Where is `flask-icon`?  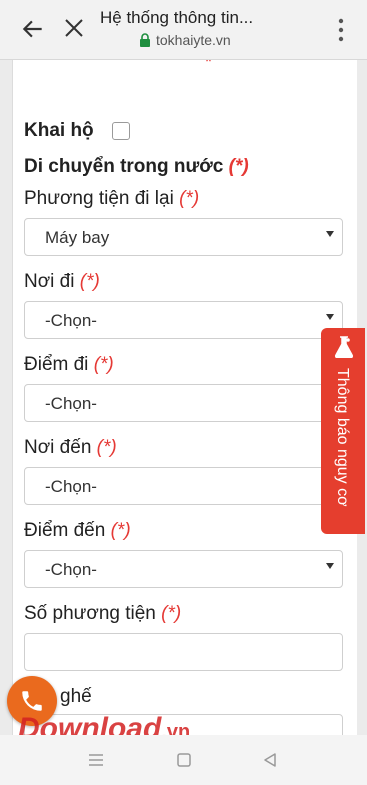 flask-icon is located at coordinates (344, 347).